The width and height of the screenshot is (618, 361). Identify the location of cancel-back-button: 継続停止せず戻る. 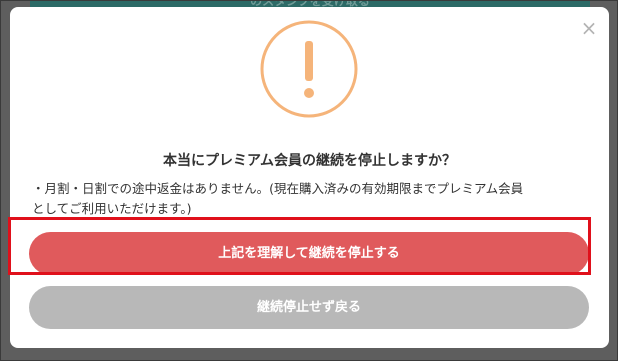
(309, 307).